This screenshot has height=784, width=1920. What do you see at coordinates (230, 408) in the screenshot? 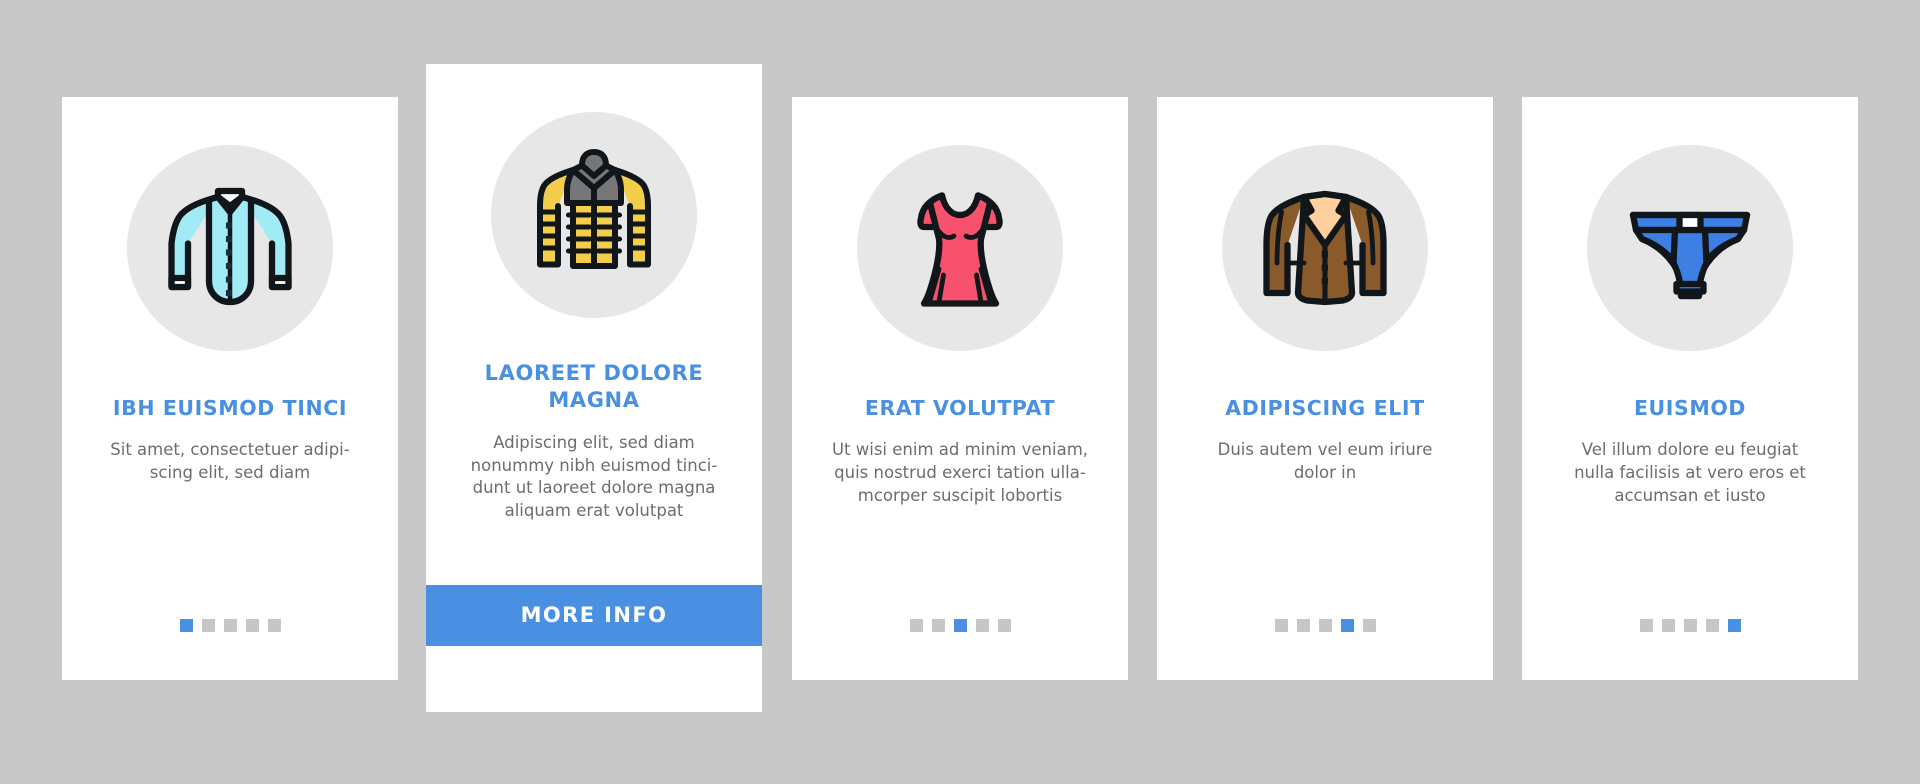
I see `card-title: IBH EUISMOD TINCI` at bounding box center [230, 408].